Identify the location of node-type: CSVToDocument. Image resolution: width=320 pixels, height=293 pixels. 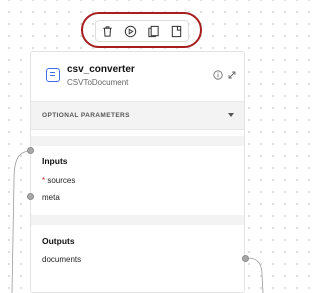
(98, 82).